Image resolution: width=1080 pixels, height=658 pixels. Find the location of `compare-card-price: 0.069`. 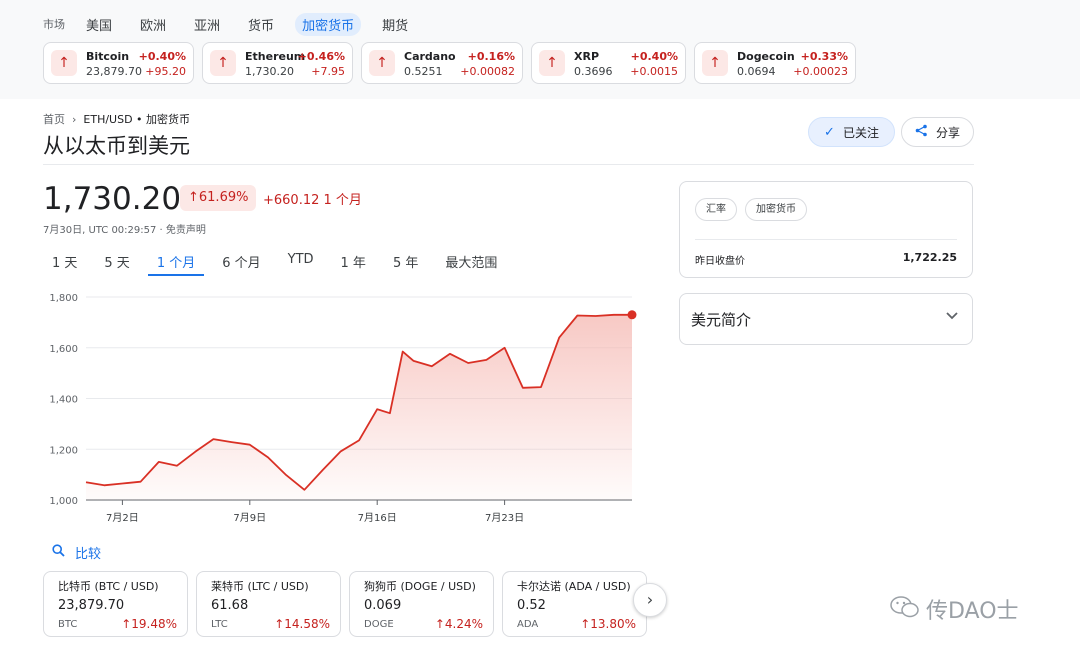

compare-card-price: 0.069 is located at coordinates (383, 605).